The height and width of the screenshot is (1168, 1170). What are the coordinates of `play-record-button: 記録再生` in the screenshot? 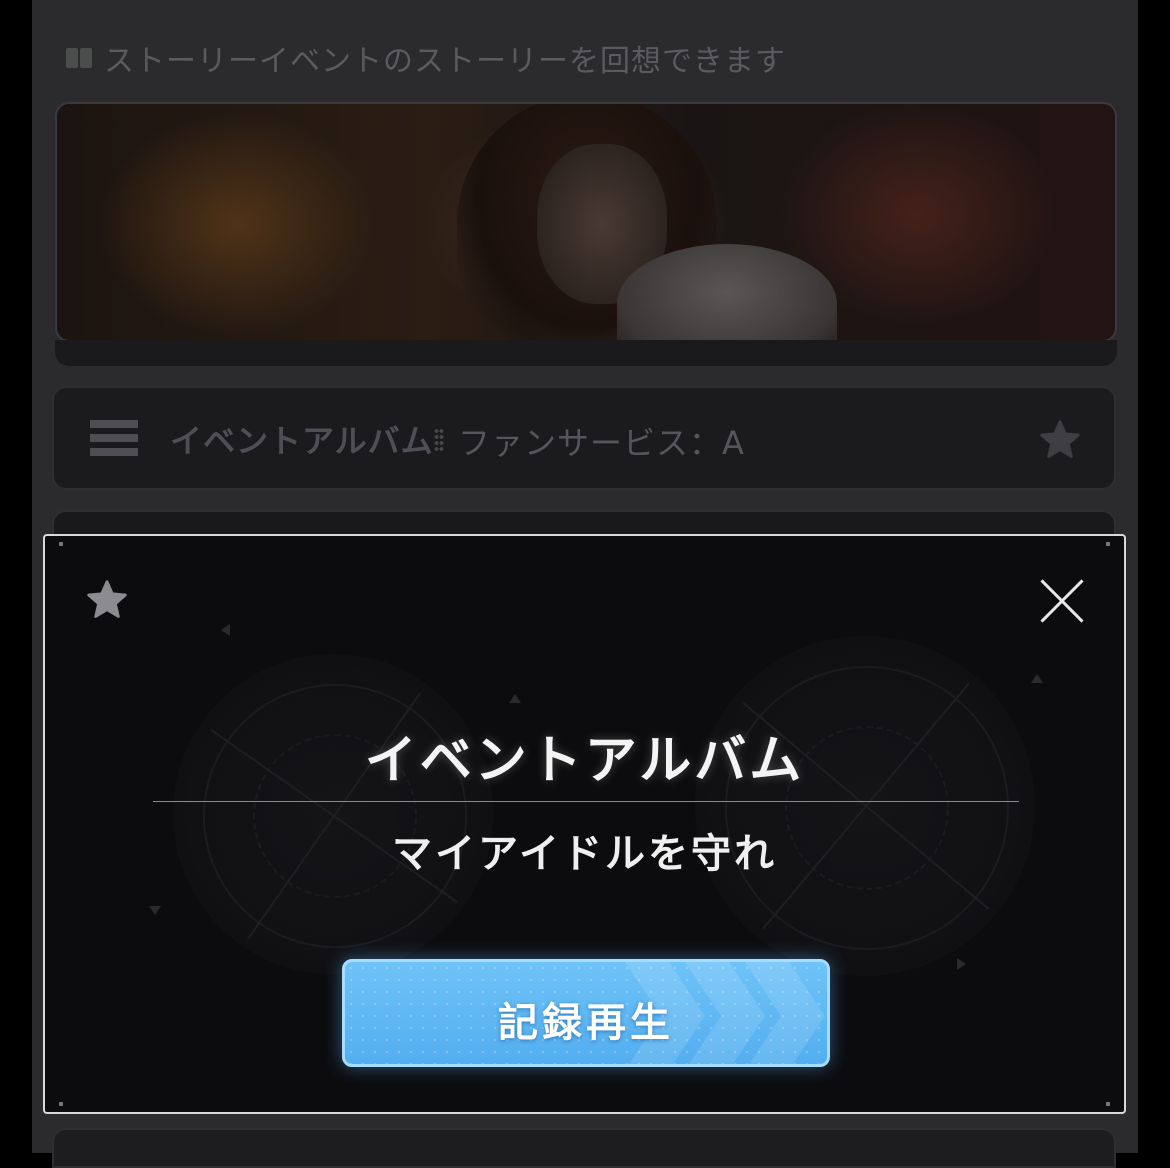 It's located at (586, 1013).